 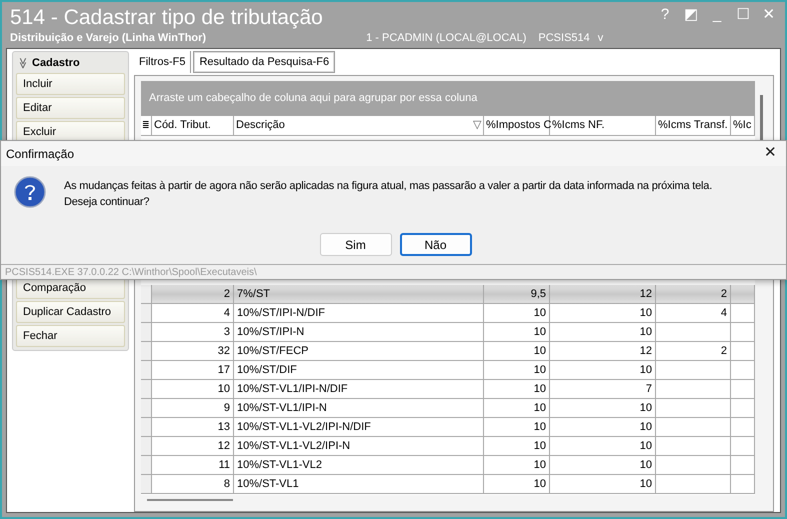 What do you see at coordinates (190, 500) in the screenshot?
I see `scrollbar-thumb` at bounding box center [190, 500].